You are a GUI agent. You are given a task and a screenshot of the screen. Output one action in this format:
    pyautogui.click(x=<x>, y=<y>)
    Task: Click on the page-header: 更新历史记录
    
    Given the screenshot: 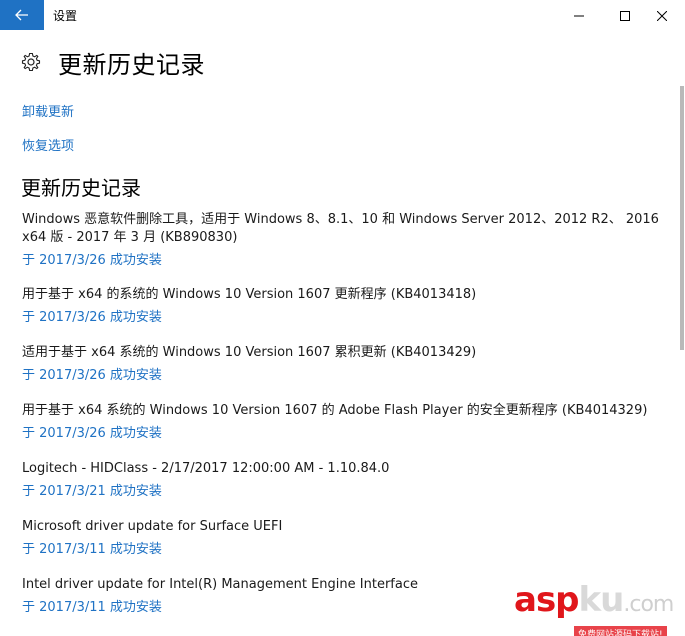 What is the action you would take?
    pyautogui.click(x=112, y=62)
    